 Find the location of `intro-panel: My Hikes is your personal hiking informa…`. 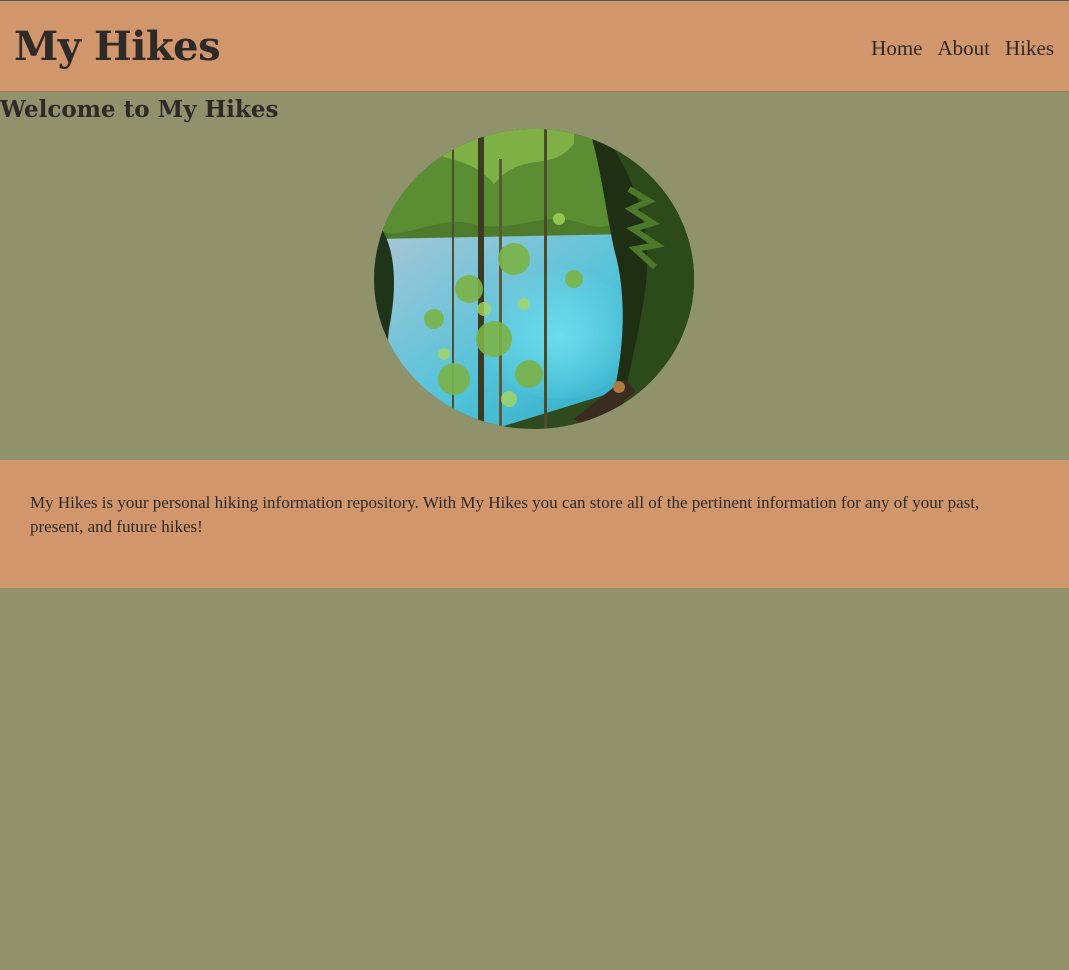

intro-panel: My Hikes is your personal hiking informa… is located at coordinates (534, 524).